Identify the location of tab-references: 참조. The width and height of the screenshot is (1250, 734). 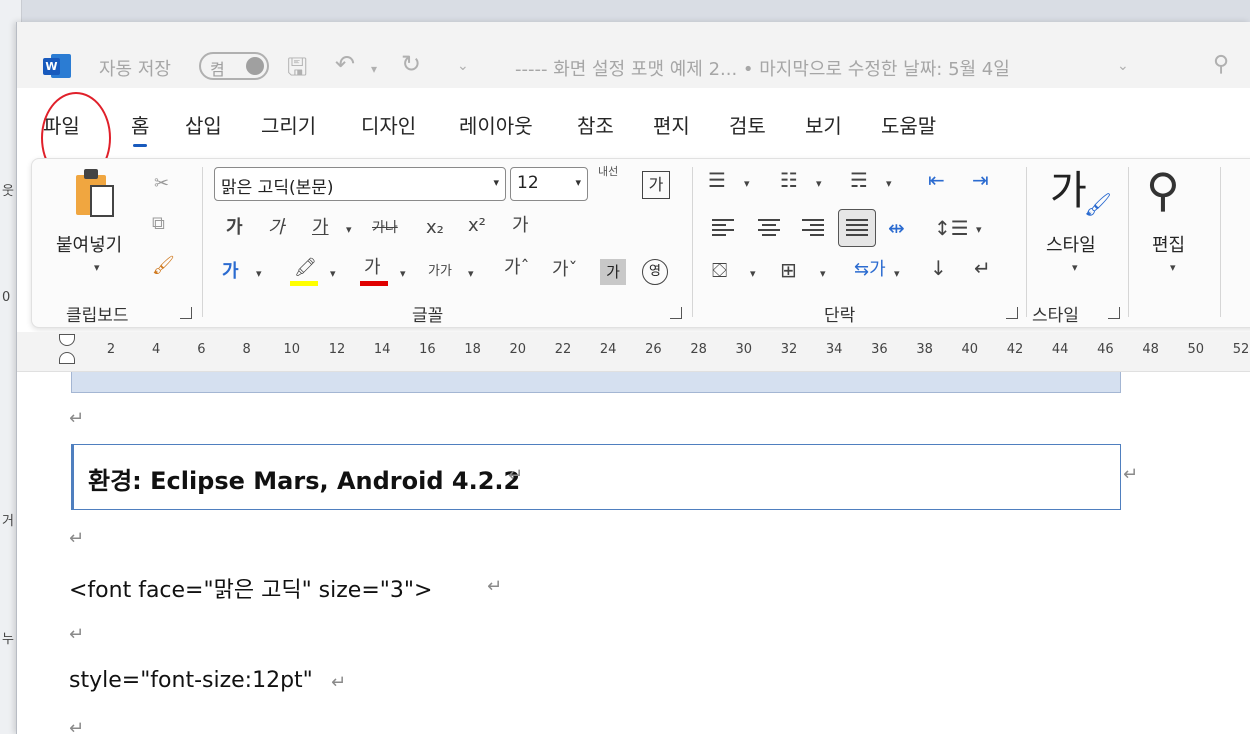
(595, 124).